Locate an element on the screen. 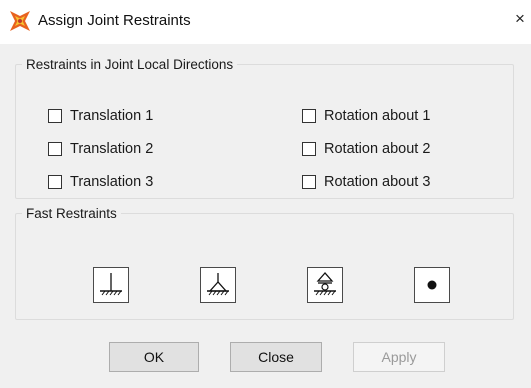 Image resolution: width=531 pixels, height=388 pixels. translation-3-label: Translation 3 is located at coordinates (112, 182).